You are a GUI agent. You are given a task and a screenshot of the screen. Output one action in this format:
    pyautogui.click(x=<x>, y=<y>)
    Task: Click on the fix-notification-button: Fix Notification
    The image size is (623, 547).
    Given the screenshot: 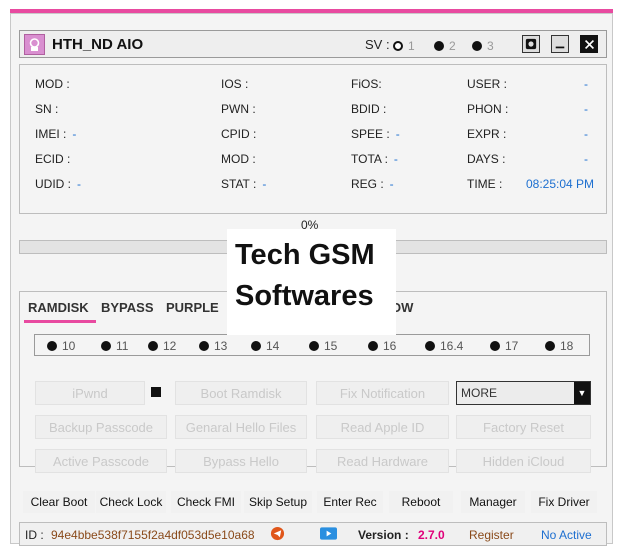 What is the action you would take?
    pyautogui.click(x=382, y=393)
    